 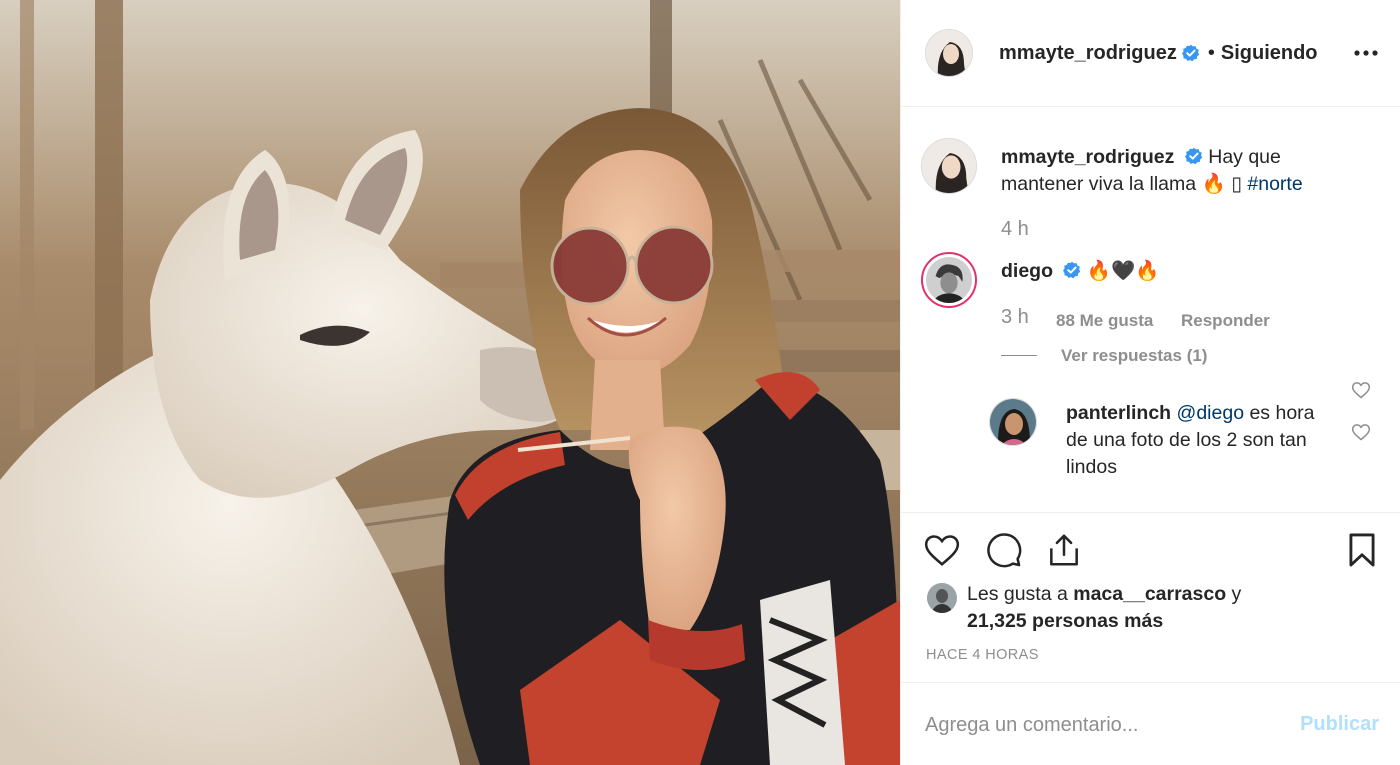 I want to click on comment-likes-count: 88 Me gusta, so click(x=1104, y=321).